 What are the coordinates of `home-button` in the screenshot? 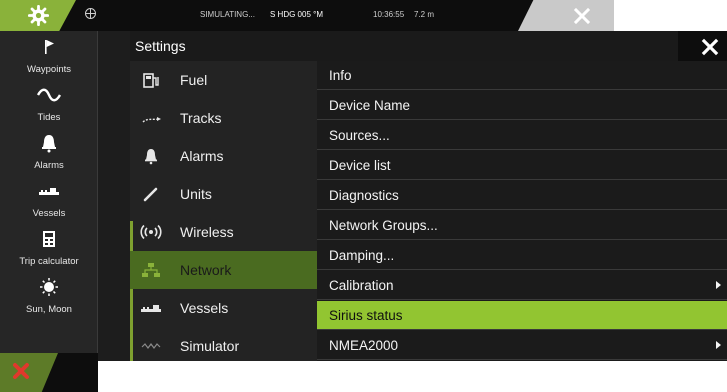 It's located at (38, 15).